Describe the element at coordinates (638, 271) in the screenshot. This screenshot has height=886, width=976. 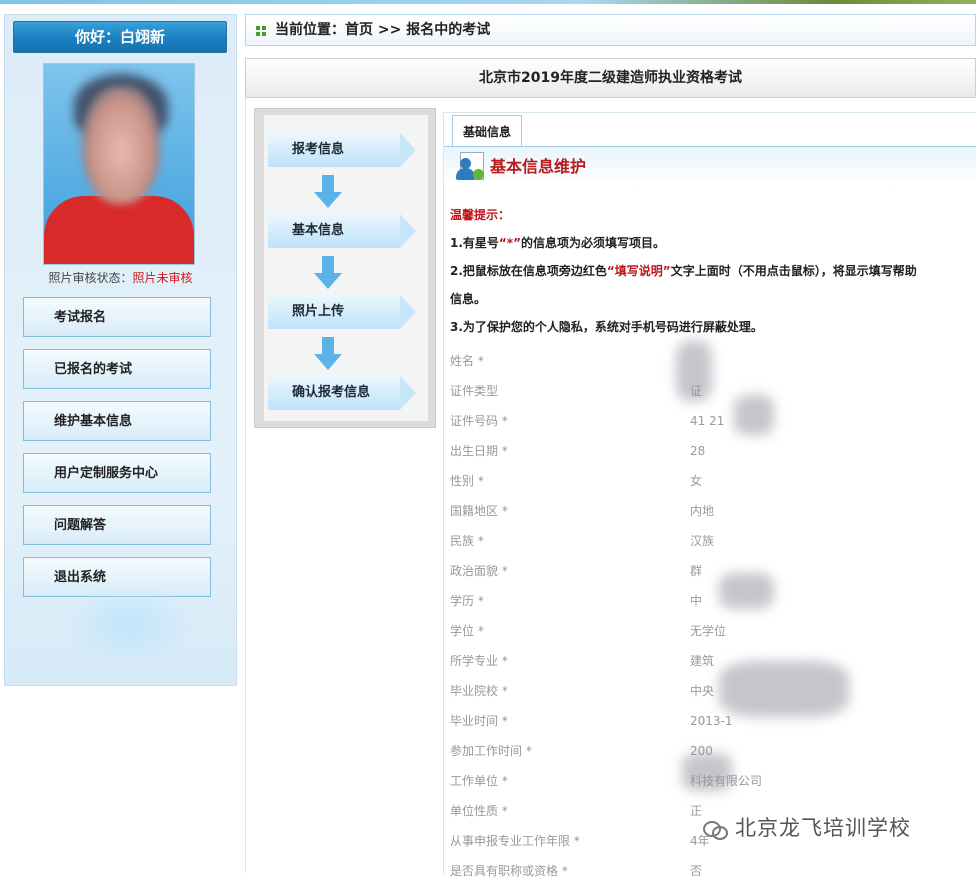
I see `tip-highlight: “填写说明”` at that location.